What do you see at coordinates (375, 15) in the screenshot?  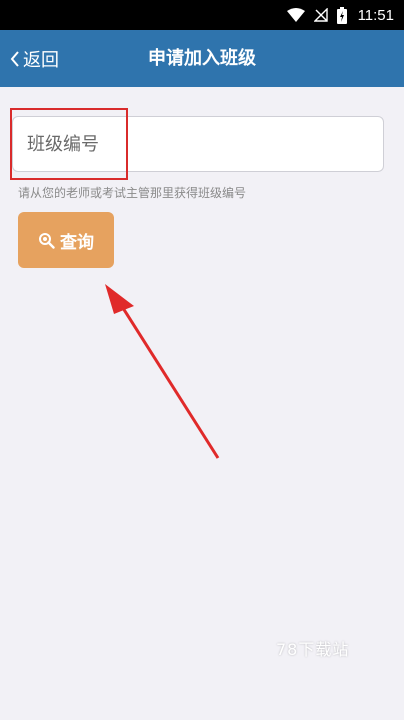 I see `status-time: 11:51` at bounding box center [375, 15].